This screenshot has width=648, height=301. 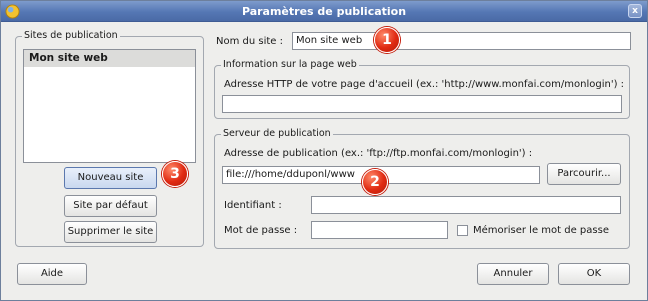 I want to click on site-name-field: Mon site web, so click(x=461, y=41).